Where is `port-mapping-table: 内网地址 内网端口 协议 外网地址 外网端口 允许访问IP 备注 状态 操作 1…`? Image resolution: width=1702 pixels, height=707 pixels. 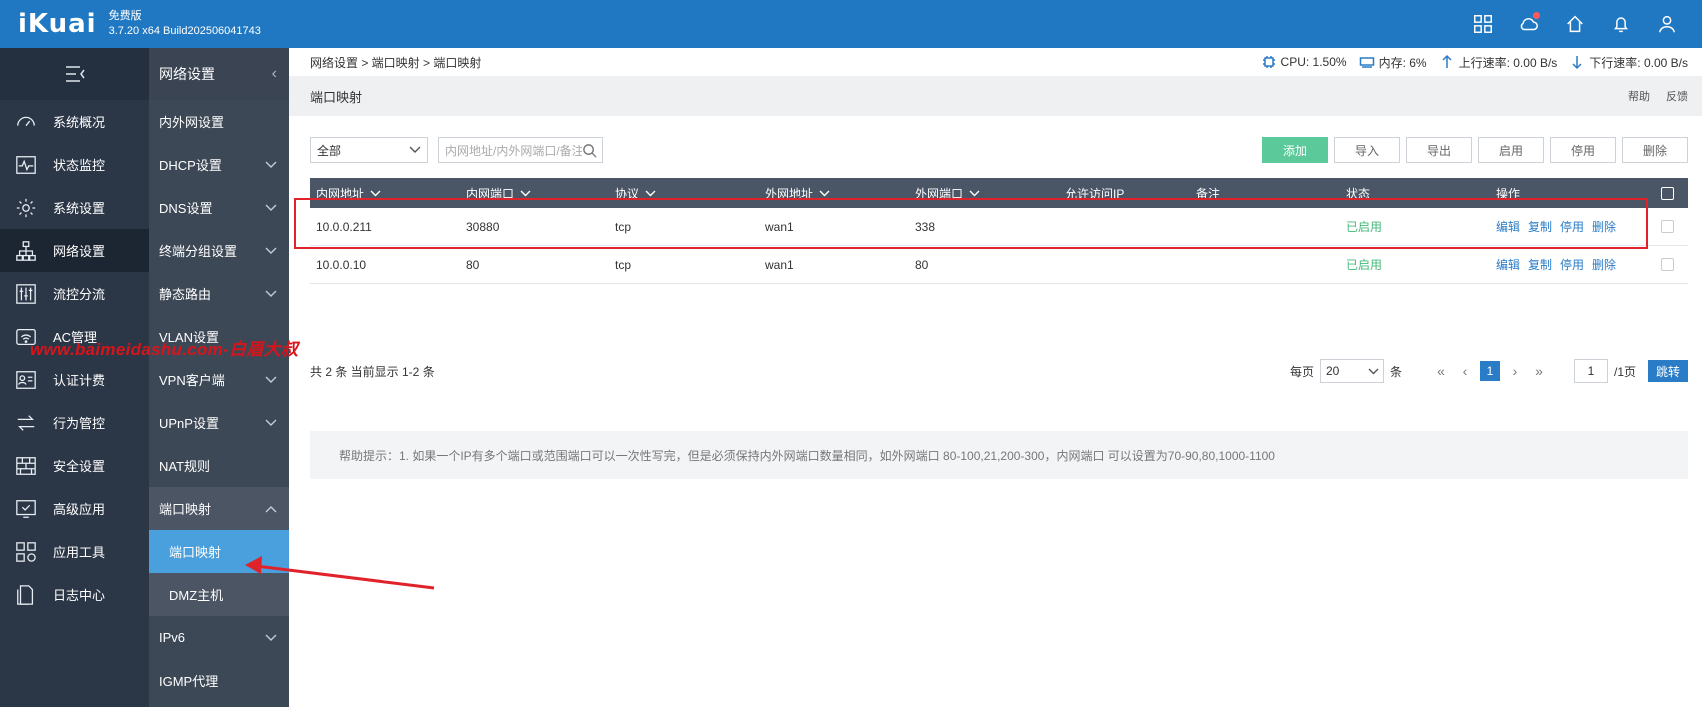 port-mapping-table: 内网地址 内网端口 协议 外网地址 外网端口 允许访问IP 备注 状态 操作 1… is located at coordinates (999, 231).